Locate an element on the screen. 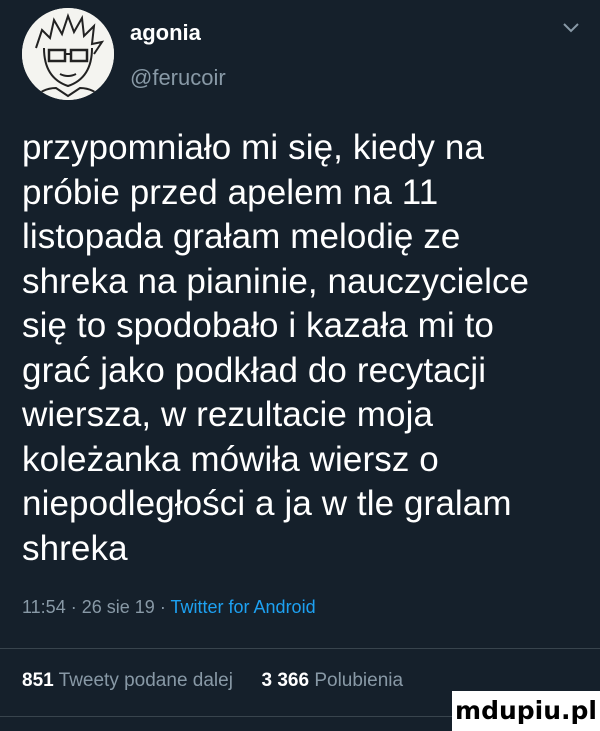 Image resolution: width=600 pixels, height=731 pixels. tweet-time: 11:54 is located at coordinates (44, 607).